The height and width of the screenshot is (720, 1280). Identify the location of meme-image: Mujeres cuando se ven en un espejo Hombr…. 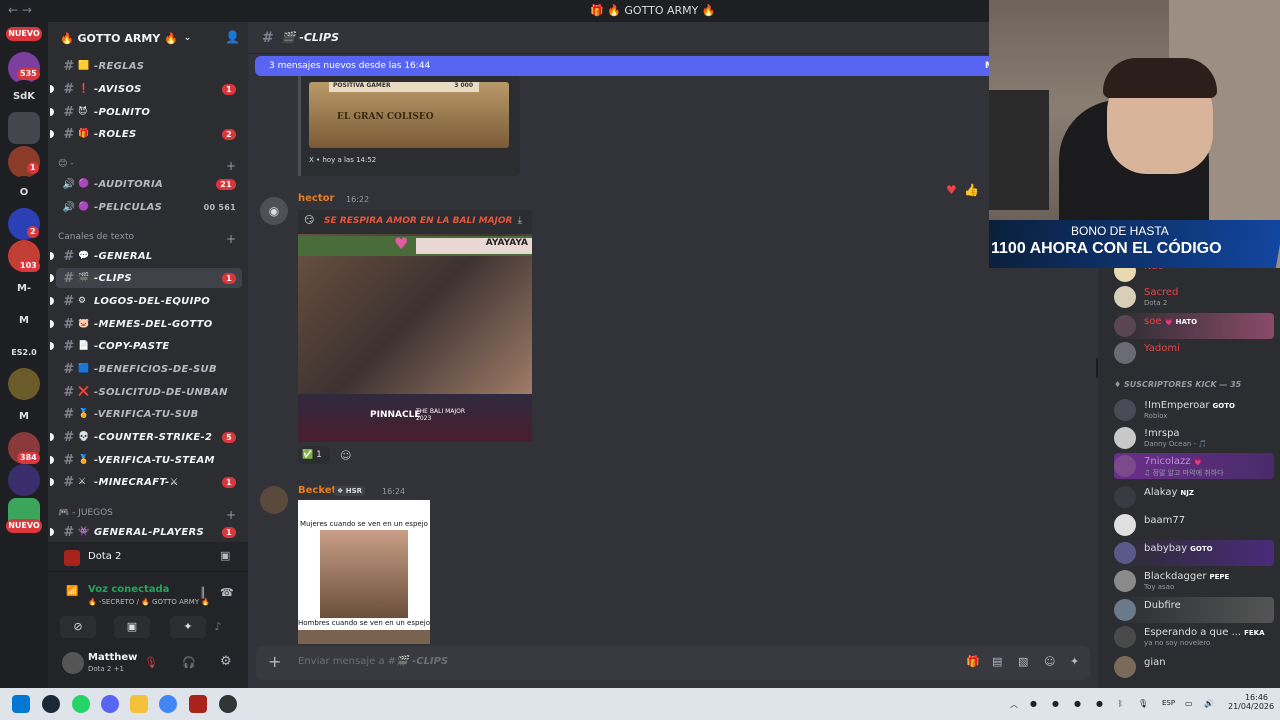
(364, 572).